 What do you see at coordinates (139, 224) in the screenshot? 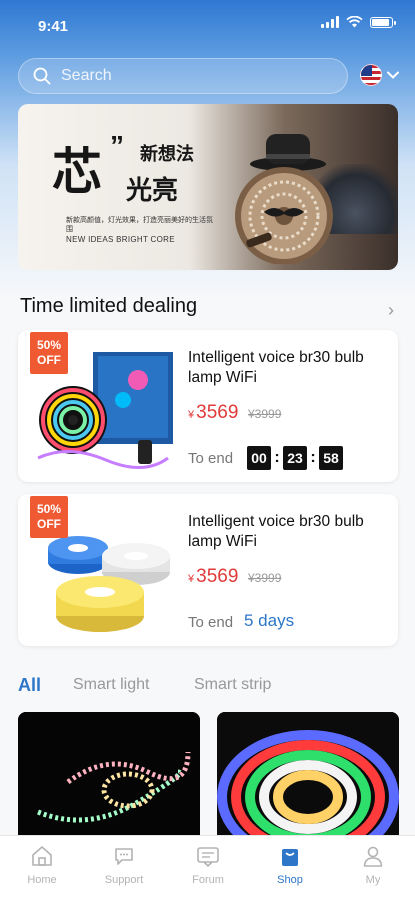
I see `banner-fine-print: 新款高颜值，灯光效果，打造亮丽美好的生活氛围` at bounding box center [139, 224].